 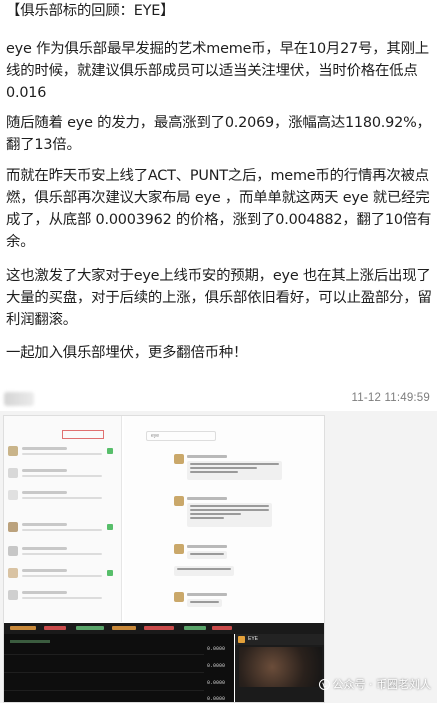 I want to click on sender-avatar-blurred, so click(x=19, y=399).